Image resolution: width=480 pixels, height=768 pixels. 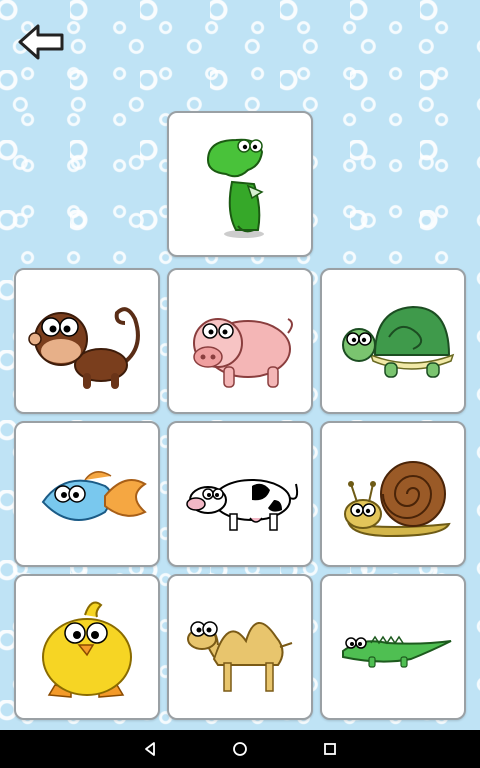 I want to click on system-back-button, so click(x=150, y=749).